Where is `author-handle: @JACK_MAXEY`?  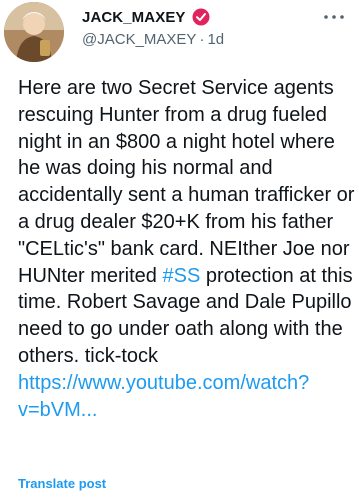 author-handle: @JACK_MAXEY is located at coordinates (139, 39).